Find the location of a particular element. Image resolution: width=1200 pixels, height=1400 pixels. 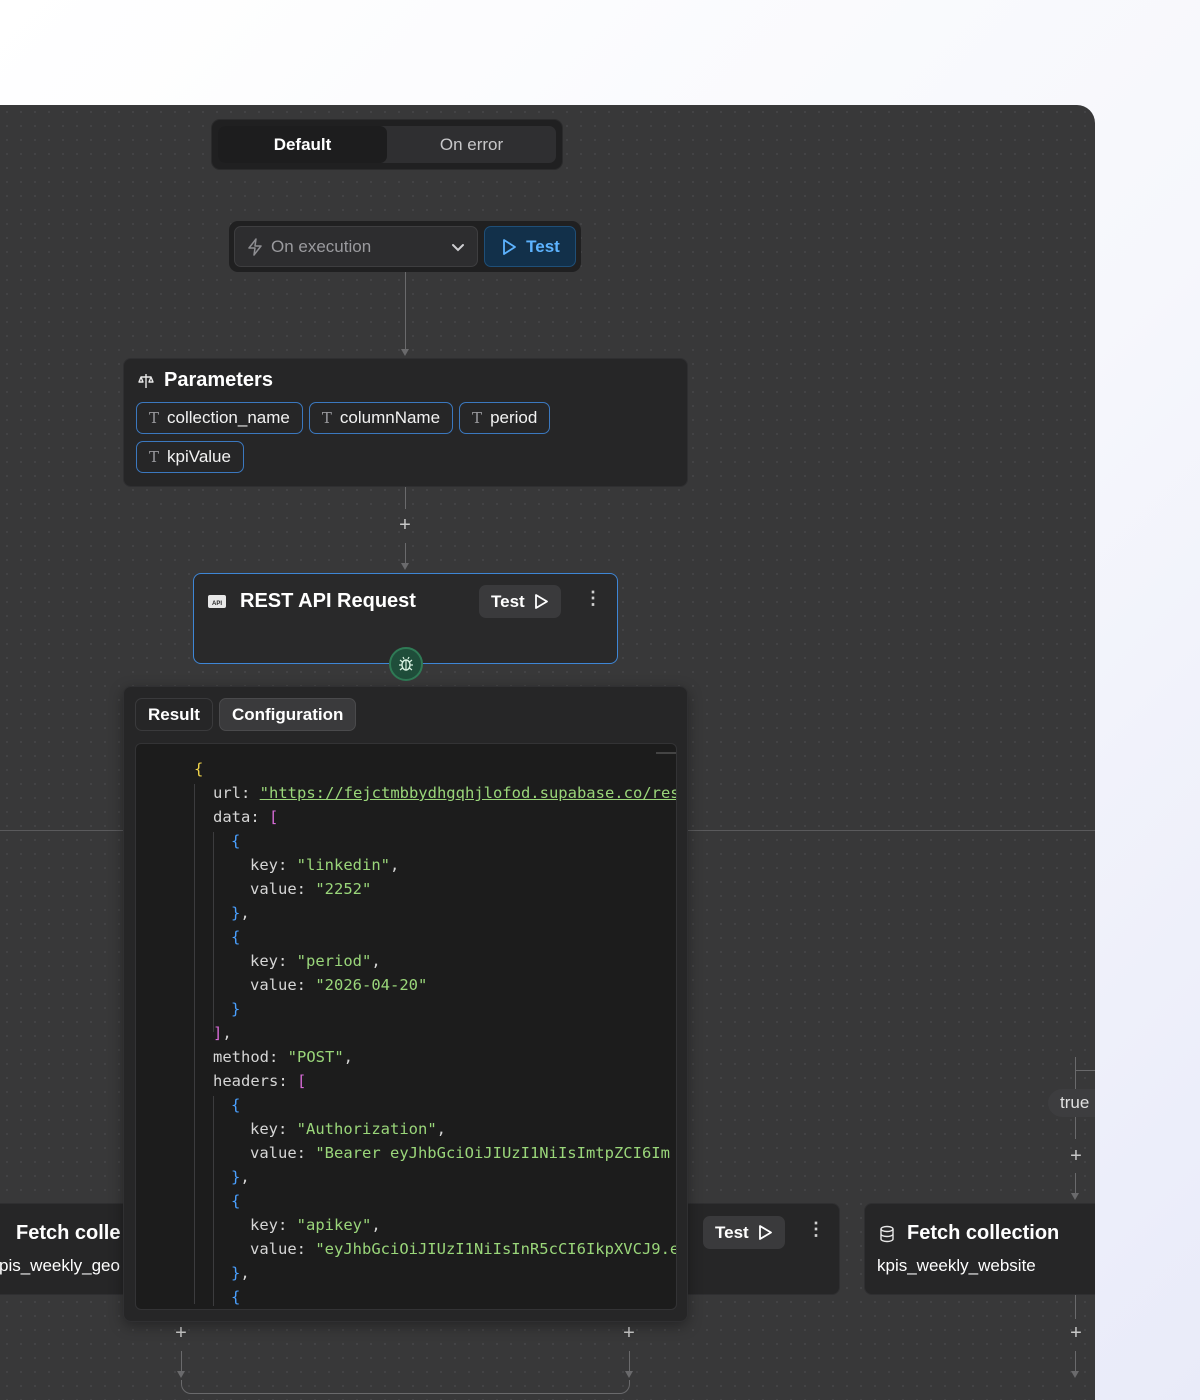

parameters-title: Parameters is located at coordinates (218, 380).